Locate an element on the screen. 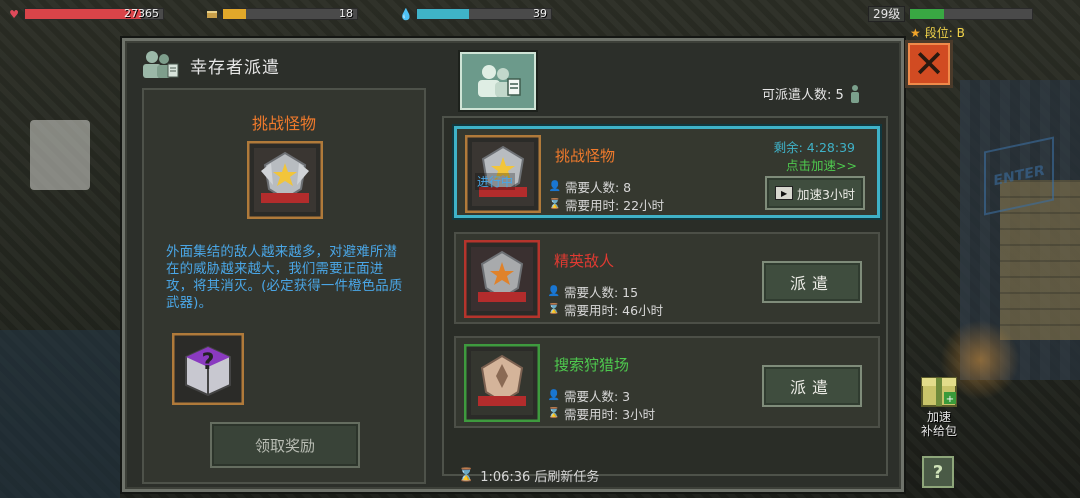 Image resolution: width=1080 pixels, height=498 pixels. close-button: ✕ is located at coordinates (929, 64).